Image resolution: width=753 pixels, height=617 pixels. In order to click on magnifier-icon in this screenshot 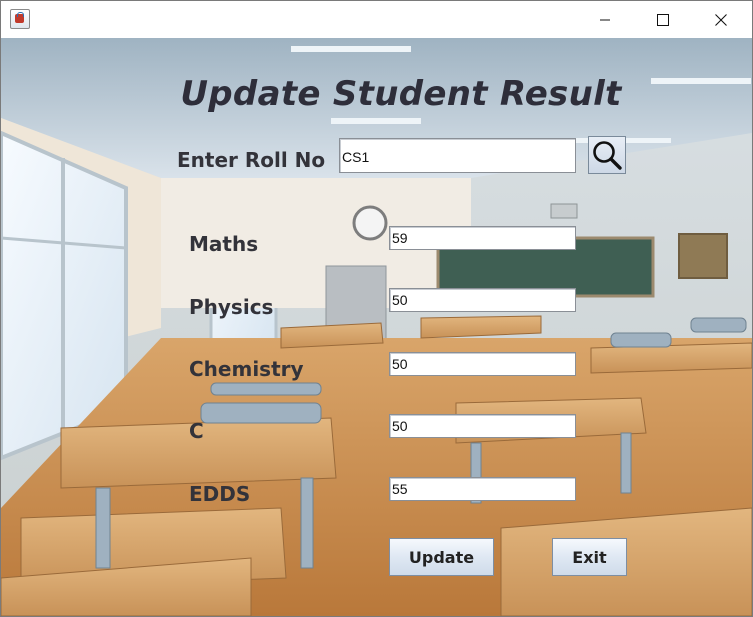, I will do `click(607, 155)`.